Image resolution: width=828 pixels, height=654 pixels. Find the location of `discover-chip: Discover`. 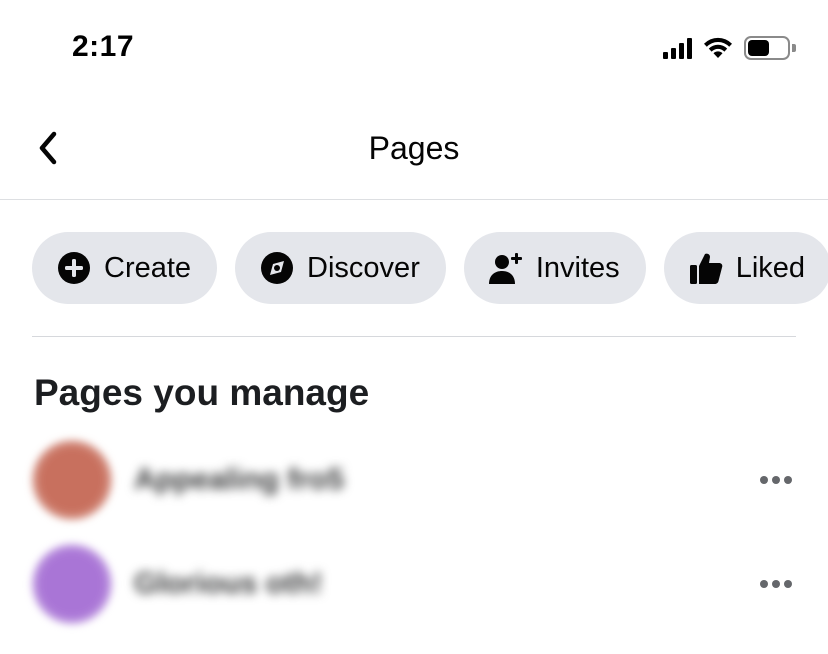

discover-chip: Discover is located at coordinates (340, 268).